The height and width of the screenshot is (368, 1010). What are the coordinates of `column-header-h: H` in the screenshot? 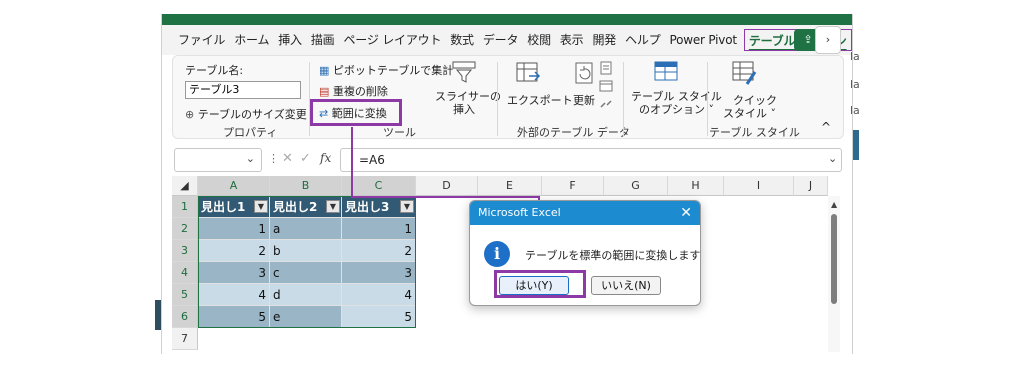 It's located at (696, 186).